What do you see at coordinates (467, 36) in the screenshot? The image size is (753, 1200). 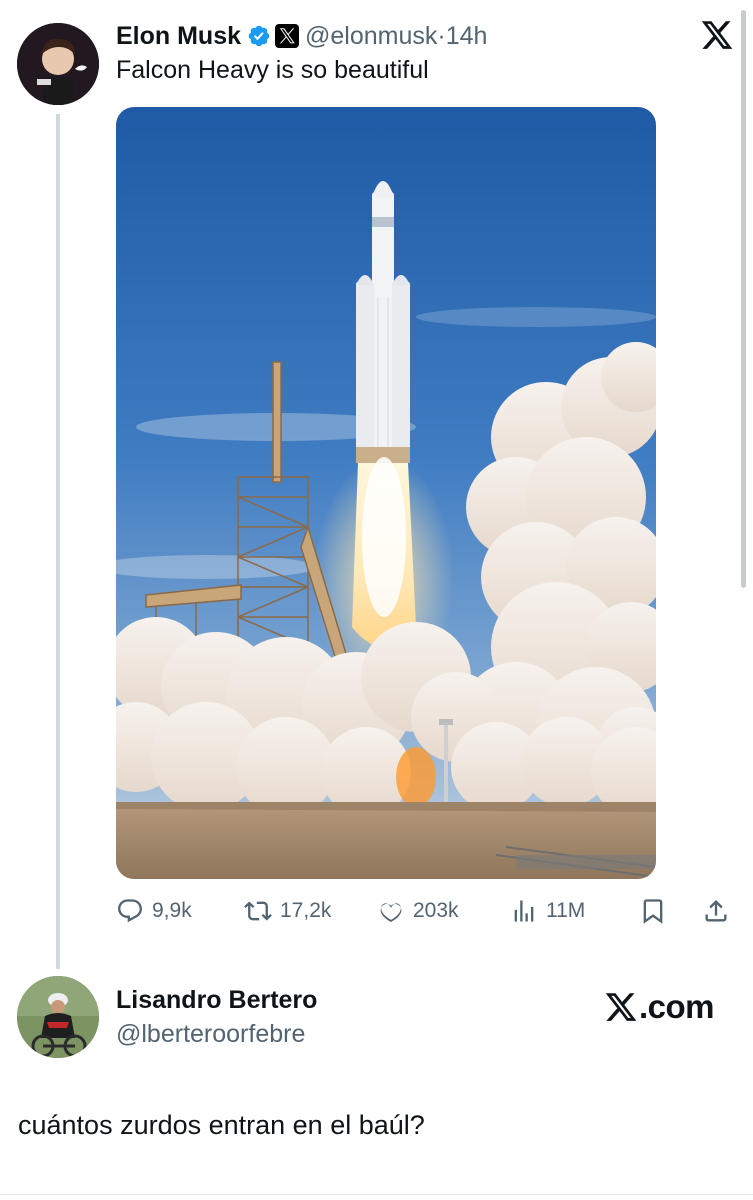 I see `tweet-time: 14h` at bounding box center [467, 36].